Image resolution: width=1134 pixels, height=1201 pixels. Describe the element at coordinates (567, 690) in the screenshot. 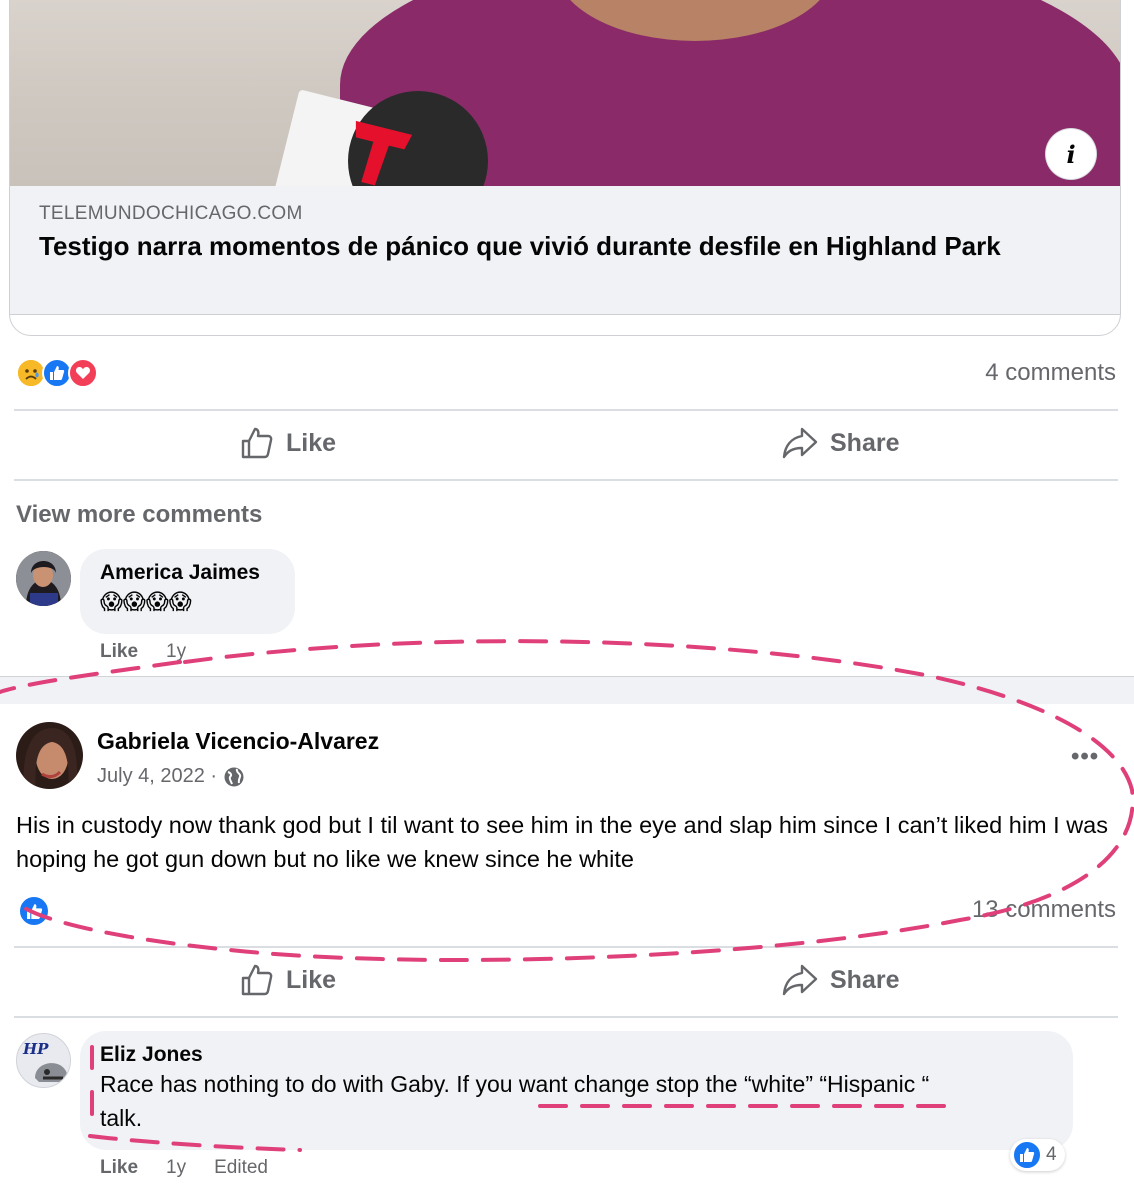

I see `feed-separator` at that location.